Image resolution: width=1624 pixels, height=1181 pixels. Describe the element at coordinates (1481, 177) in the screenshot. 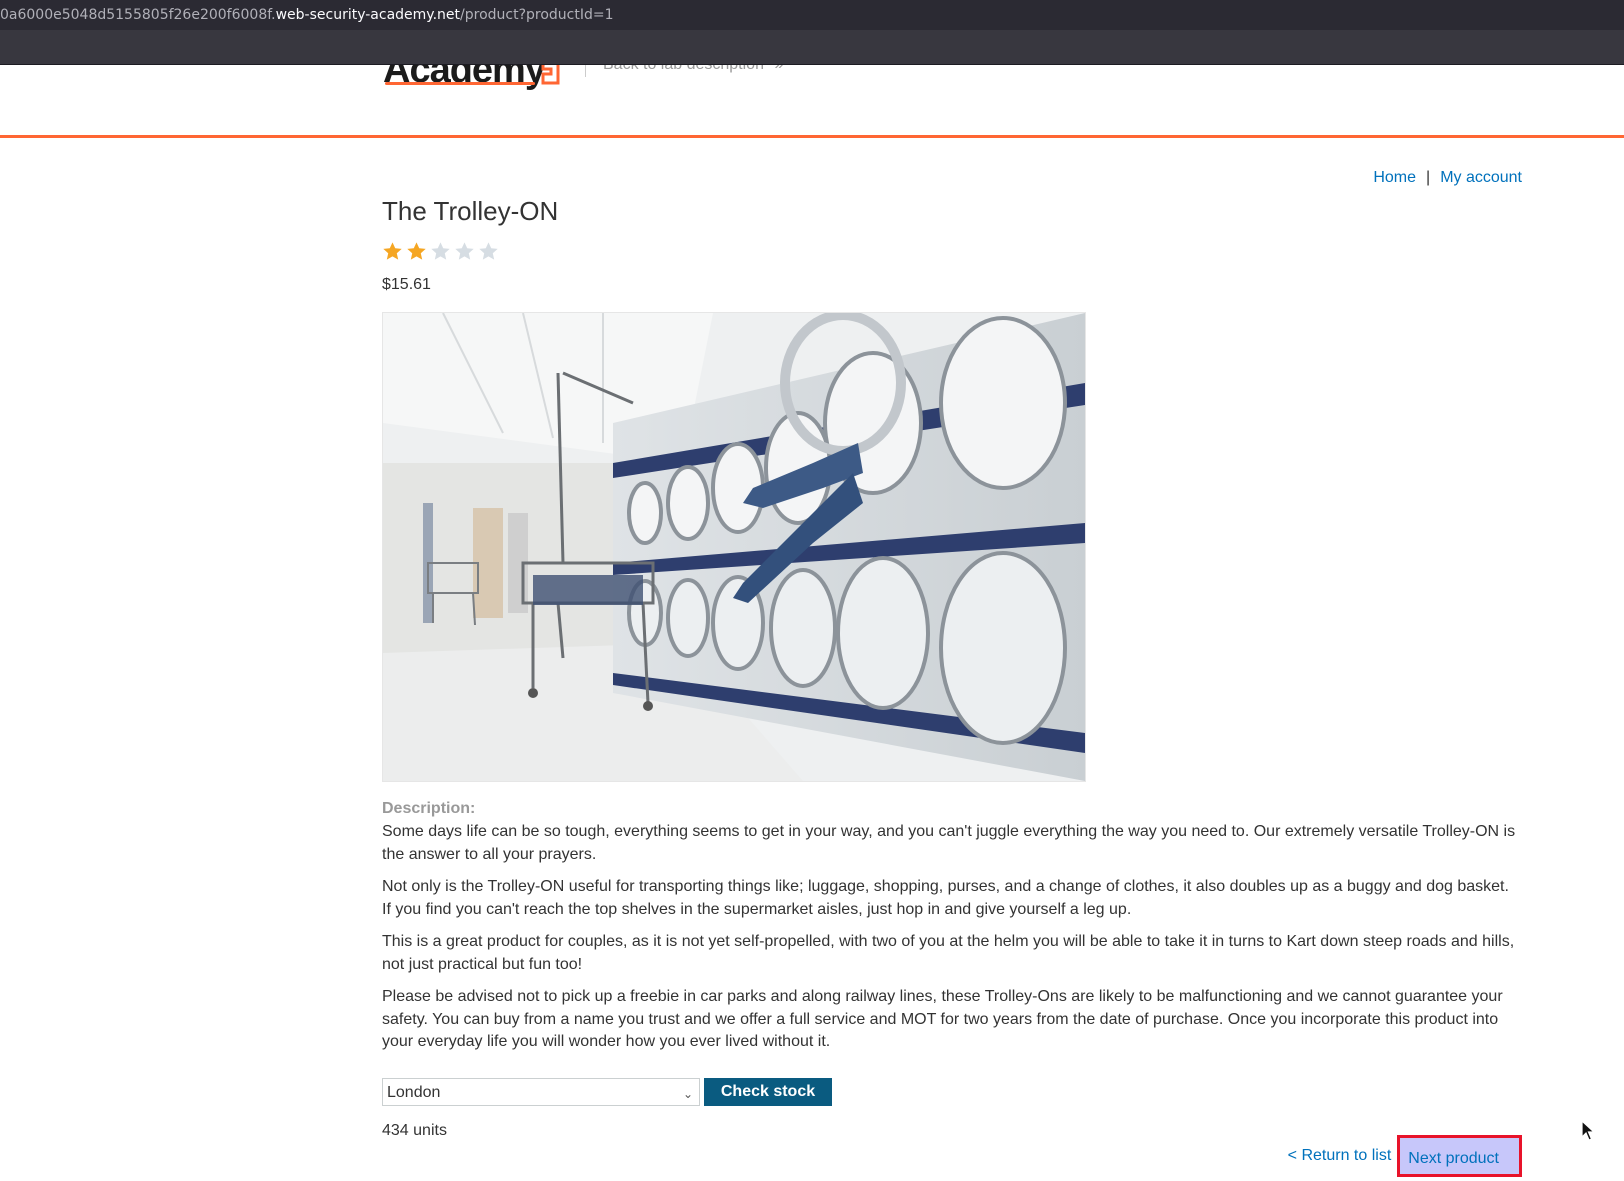

I see `my-account-link: My account` at that location.